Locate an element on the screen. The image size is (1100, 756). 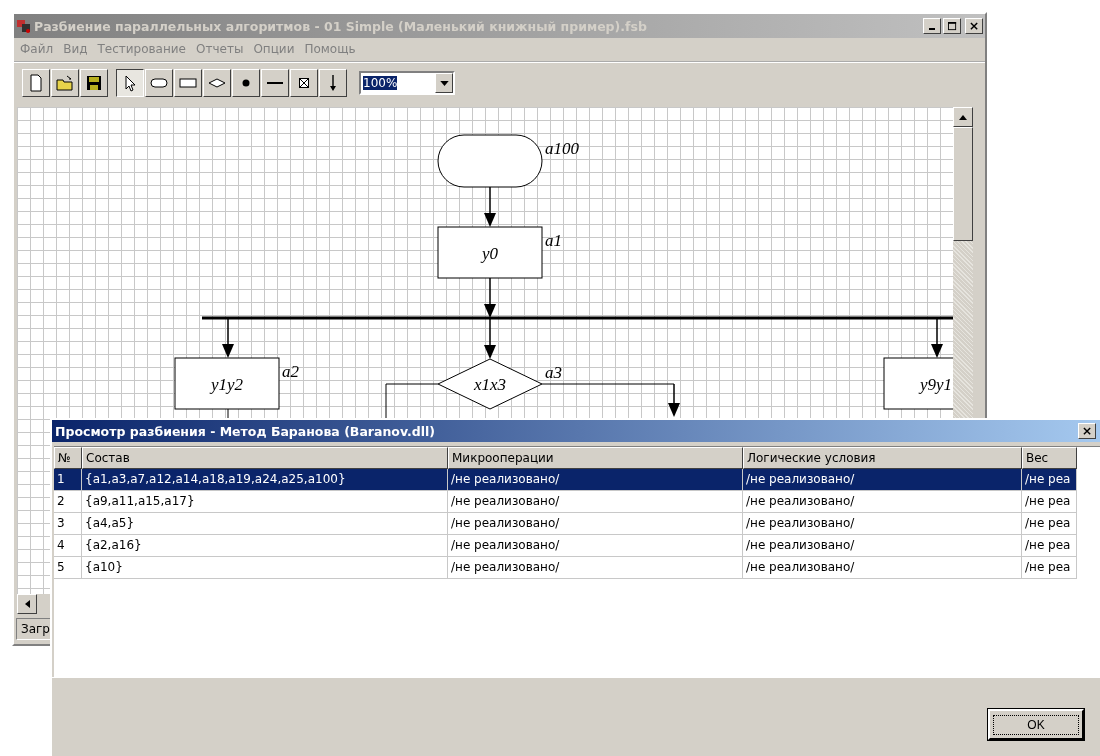
table-row: 4 {a2,a16} /не реализовано/ /не реализовано/ /не реа is located at coordinates (577, 546).